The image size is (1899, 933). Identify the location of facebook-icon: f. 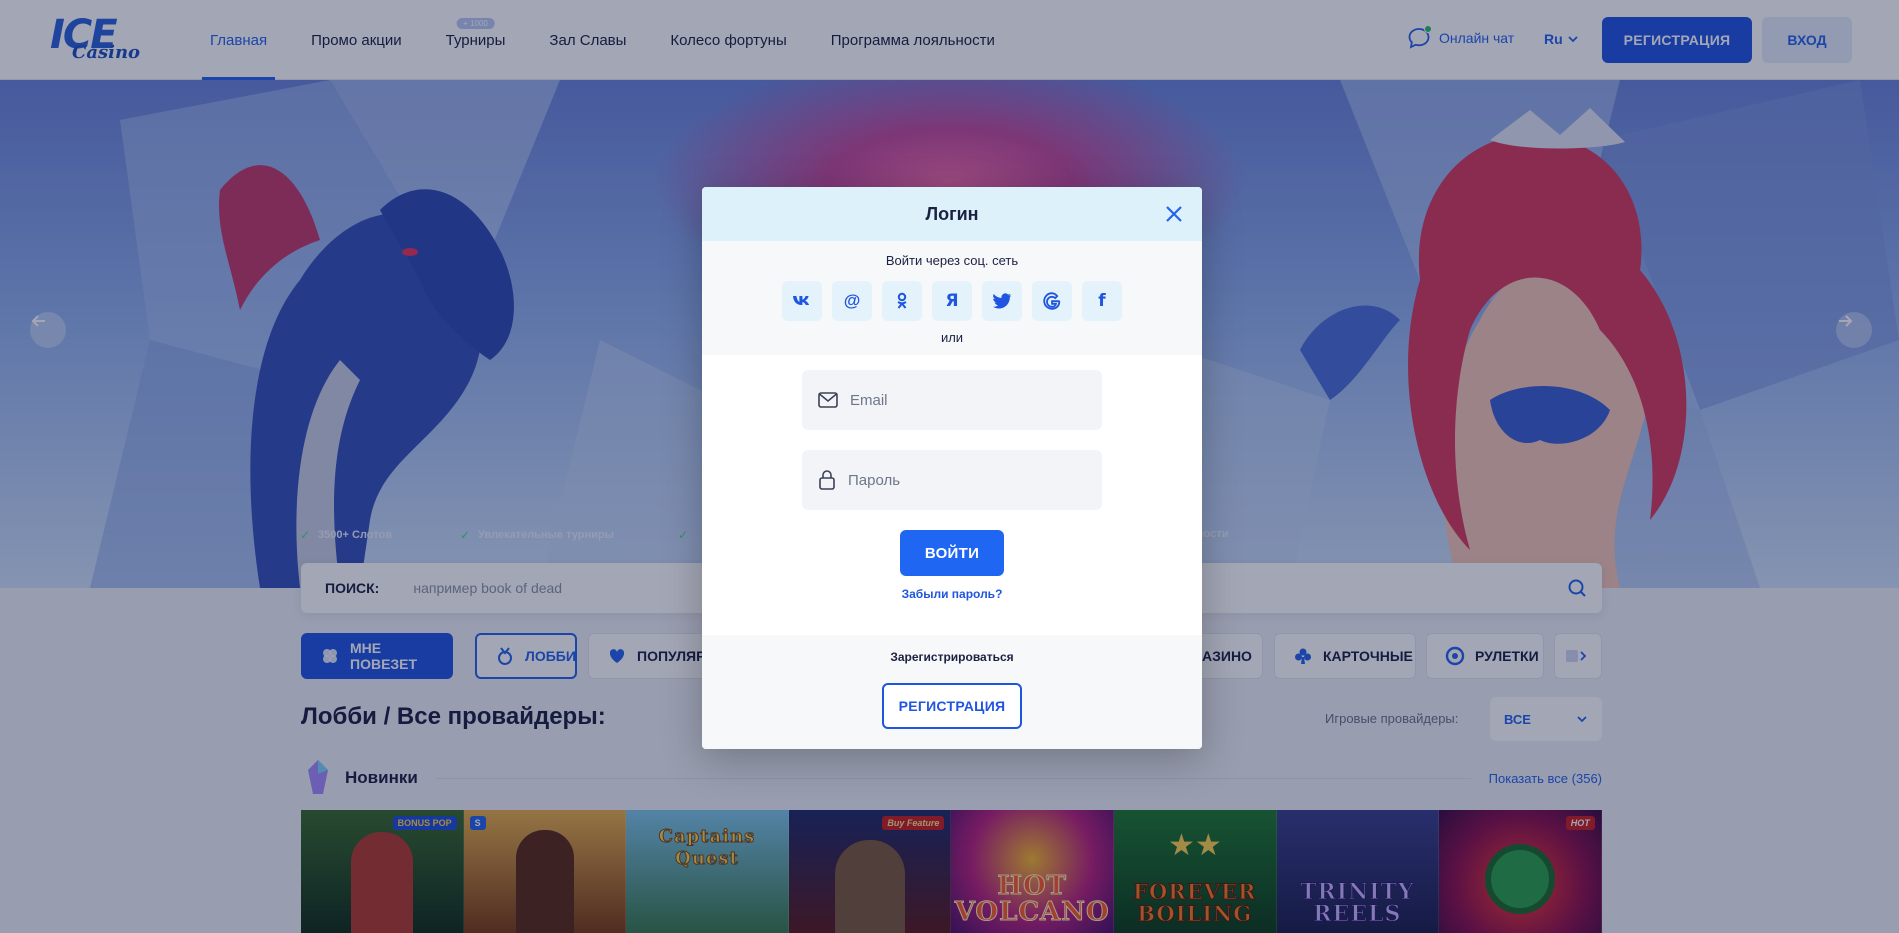
(1102, 301).